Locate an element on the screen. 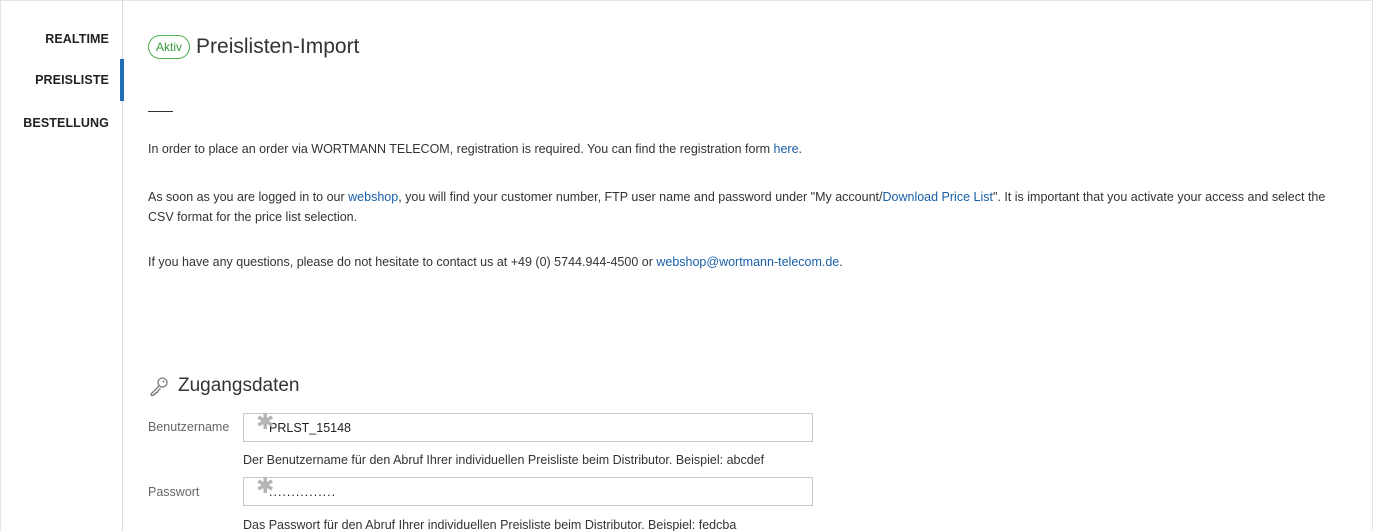 This screenshot has width=1373, height=531. username-label: Benutzername is located at coordinates (189, 427).